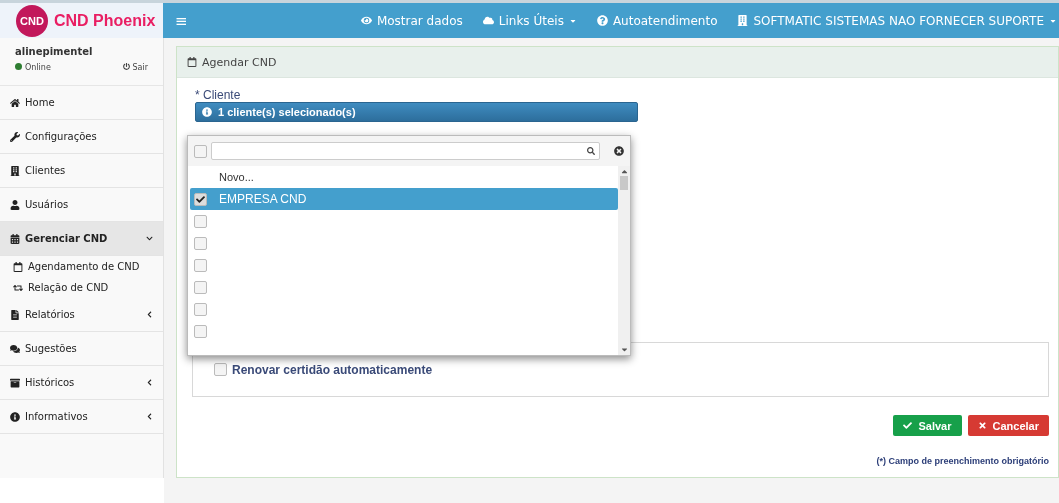 This screenshot has width=1059, height=503. I want to click on logo: CND, so click(32, 20).